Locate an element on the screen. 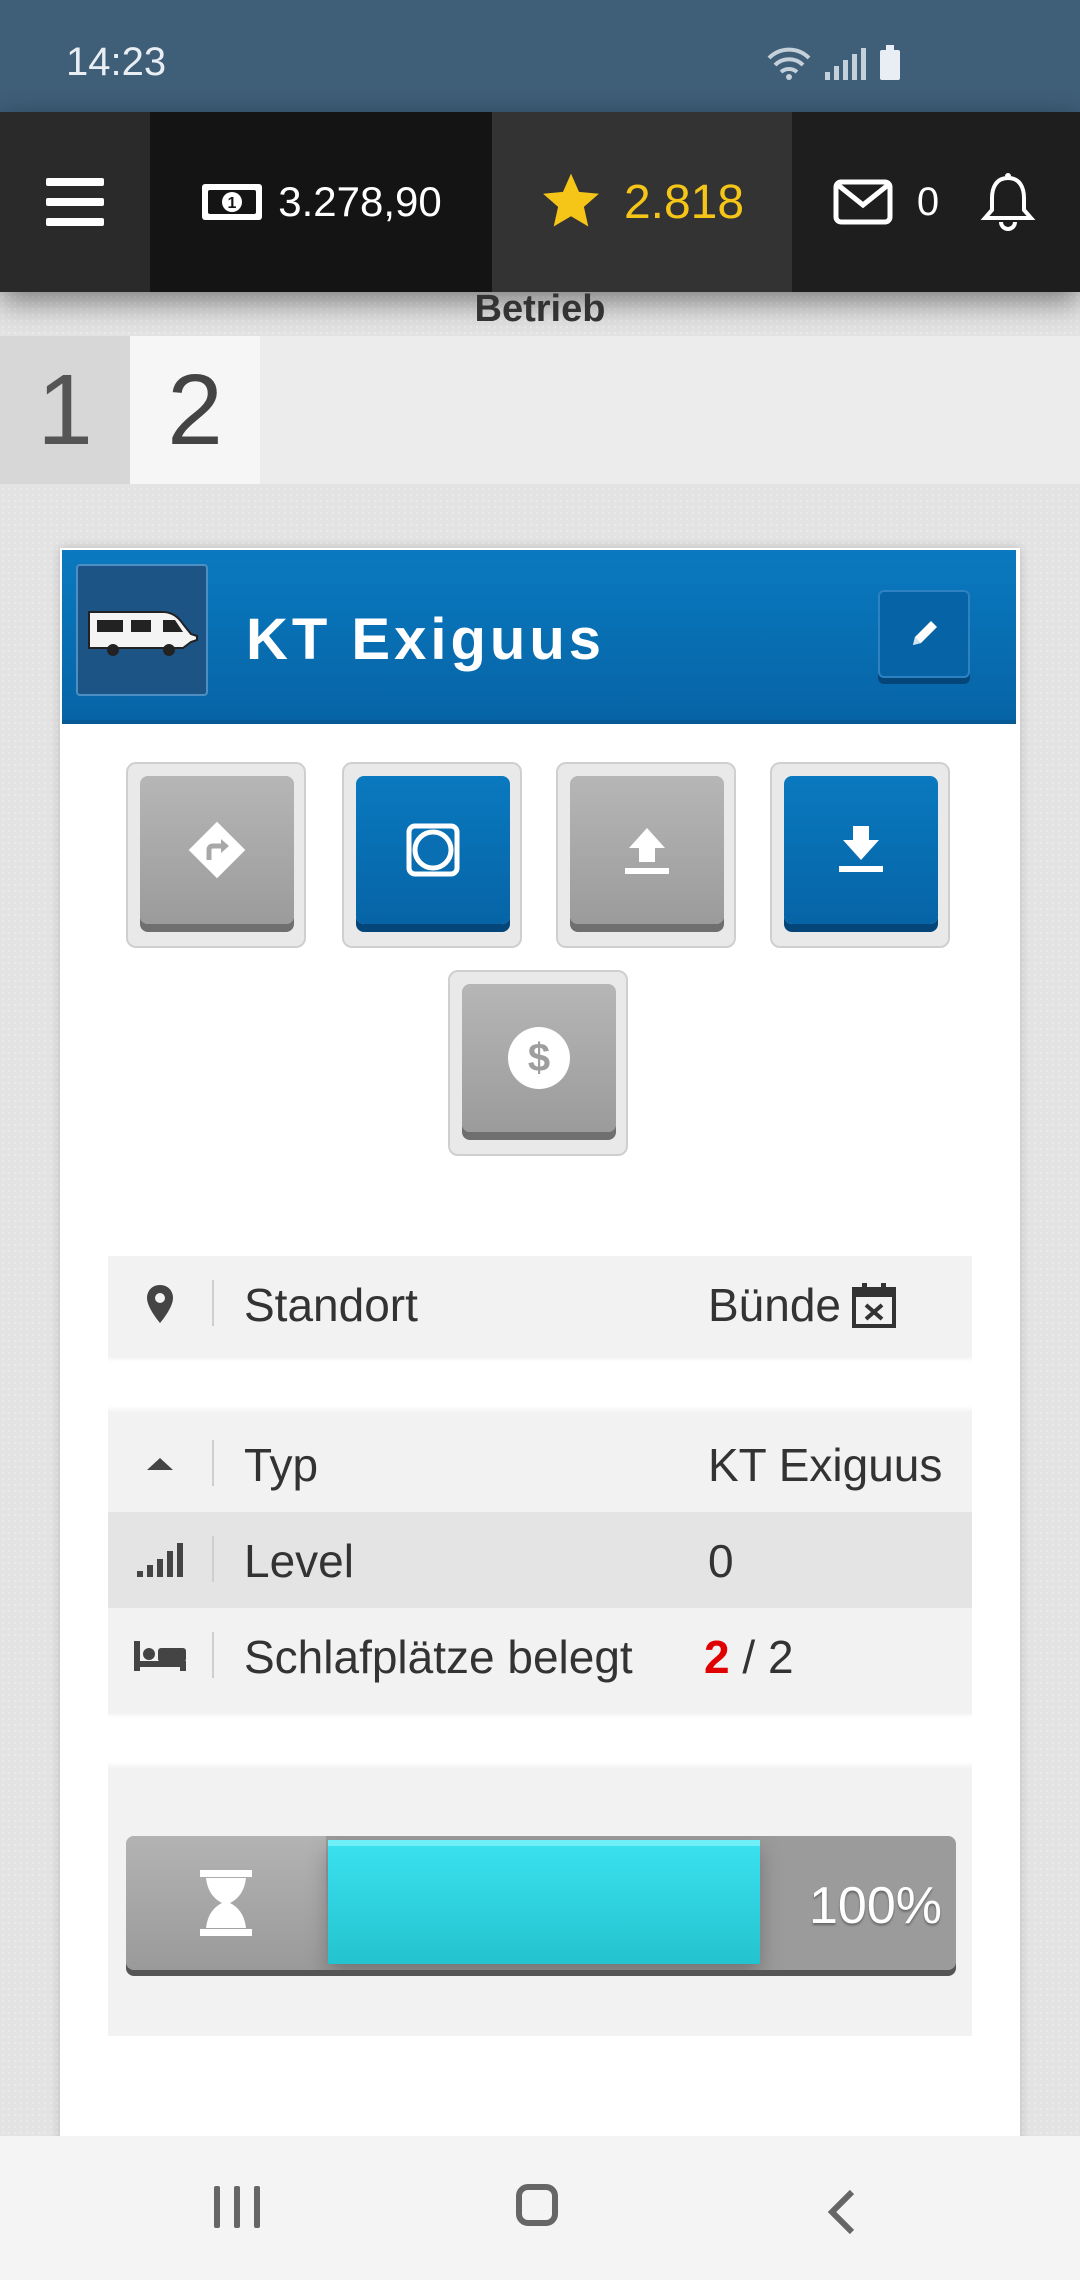 The height and width of the screenshot is (2280, 1080). download-button is located at coordinates (860, 855).